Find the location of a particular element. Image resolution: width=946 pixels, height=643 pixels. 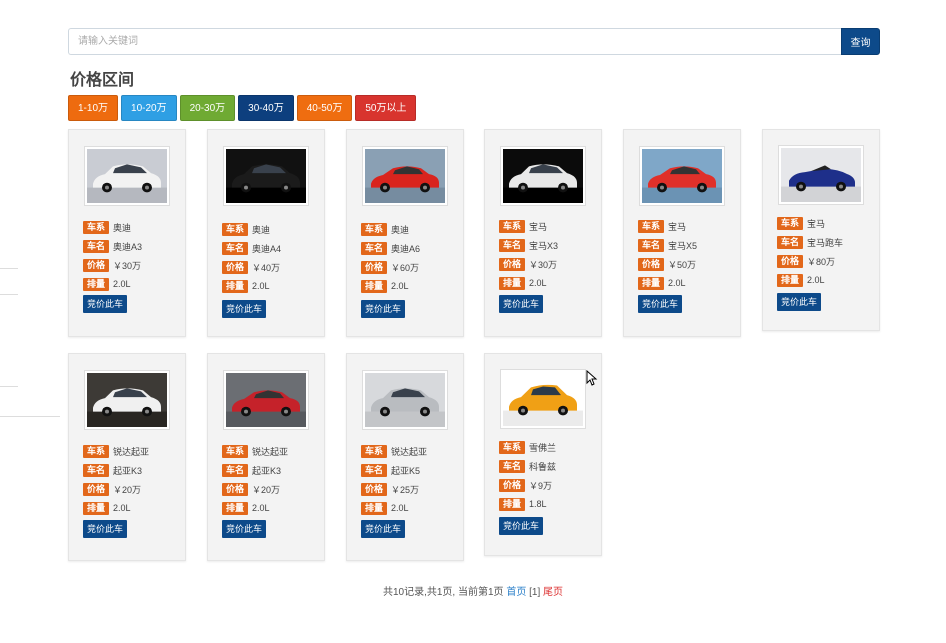

car-card: 车系 奥迪 车名 奥迪A4 价格 ￥40万 排量 2.0L 竞价此车 is located at coordinates (266, 233).